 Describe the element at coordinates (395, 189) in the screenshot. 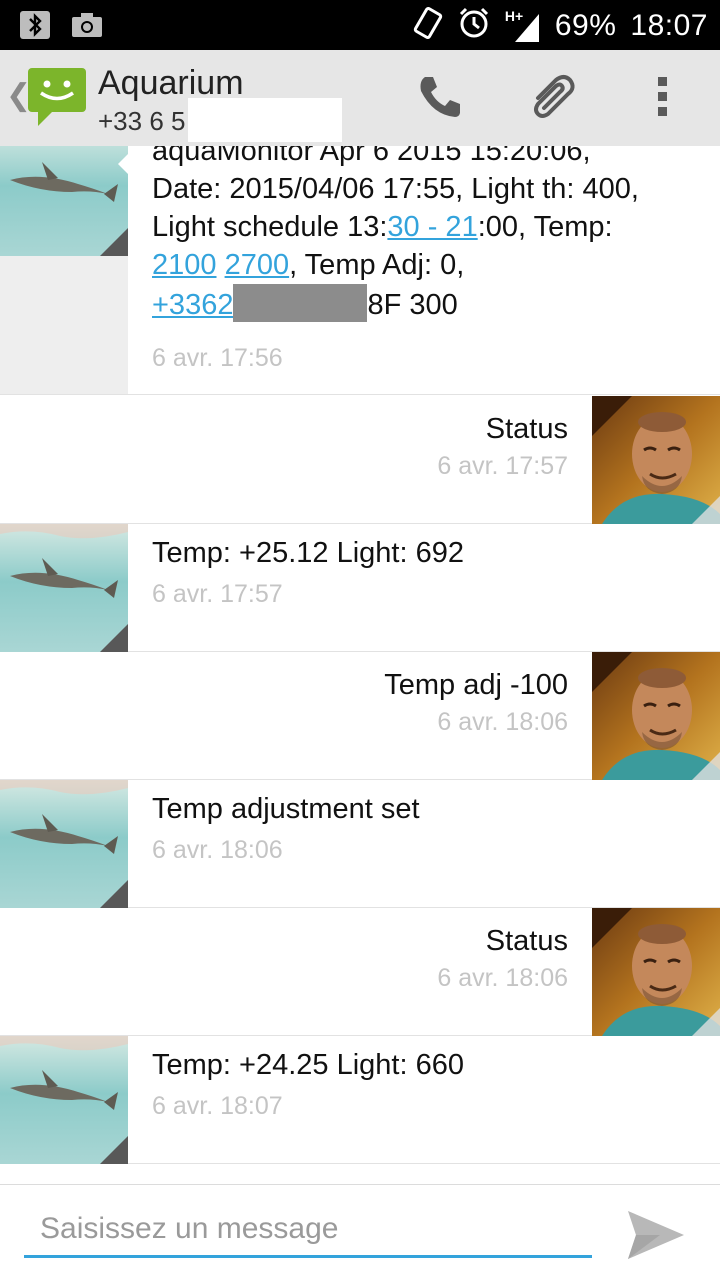

I see `message-line: Date: 2015/04/06 17:55, Light th: 400,` at that location.